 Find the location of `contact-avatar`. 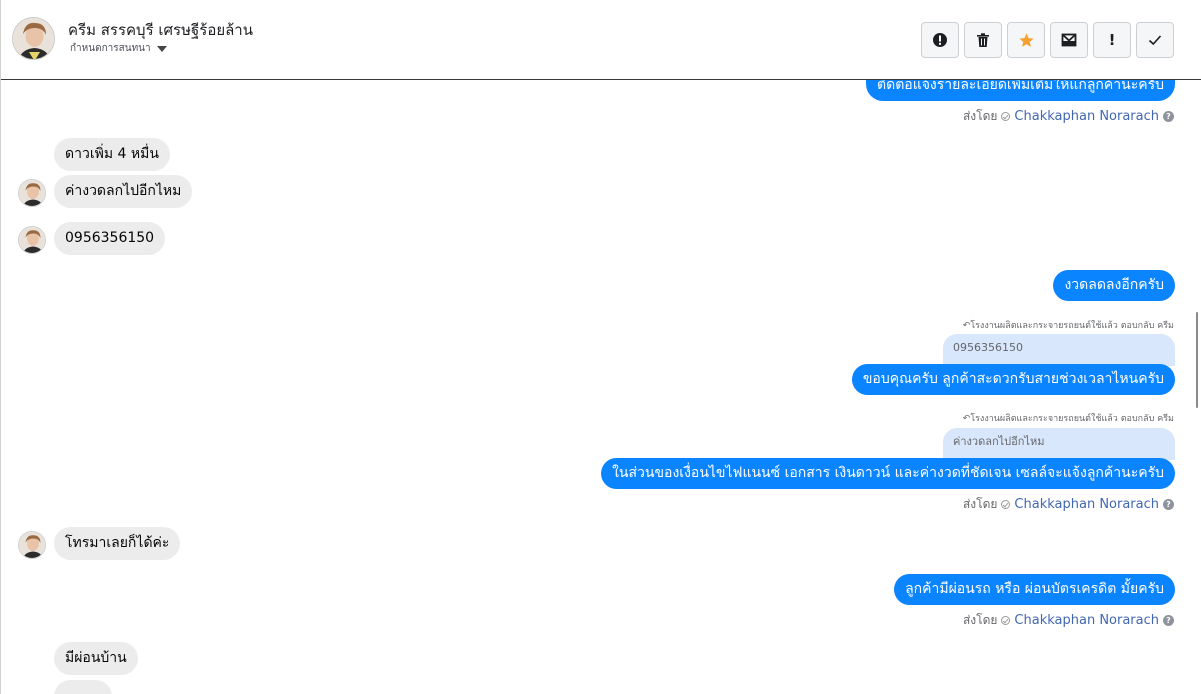

contact-avatar is located at coordinates (33, 38).